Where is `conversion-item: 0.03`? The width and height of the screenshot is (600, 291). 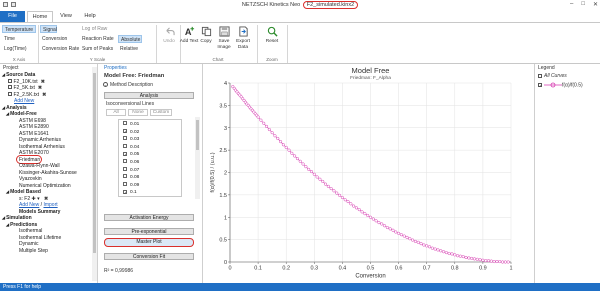 conversion-item: 0.03 is located at coordinates (131, 139).